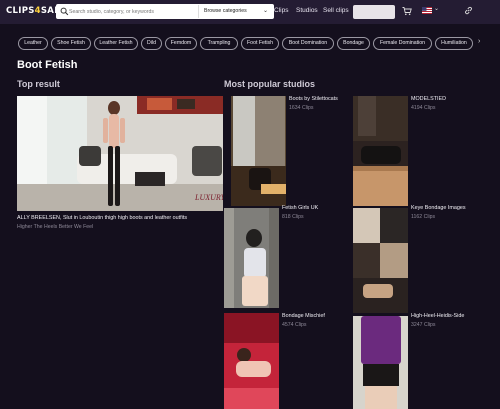  I want to click on top-result-studio: Higher The Heels Better We Feel, so click(55, 227).